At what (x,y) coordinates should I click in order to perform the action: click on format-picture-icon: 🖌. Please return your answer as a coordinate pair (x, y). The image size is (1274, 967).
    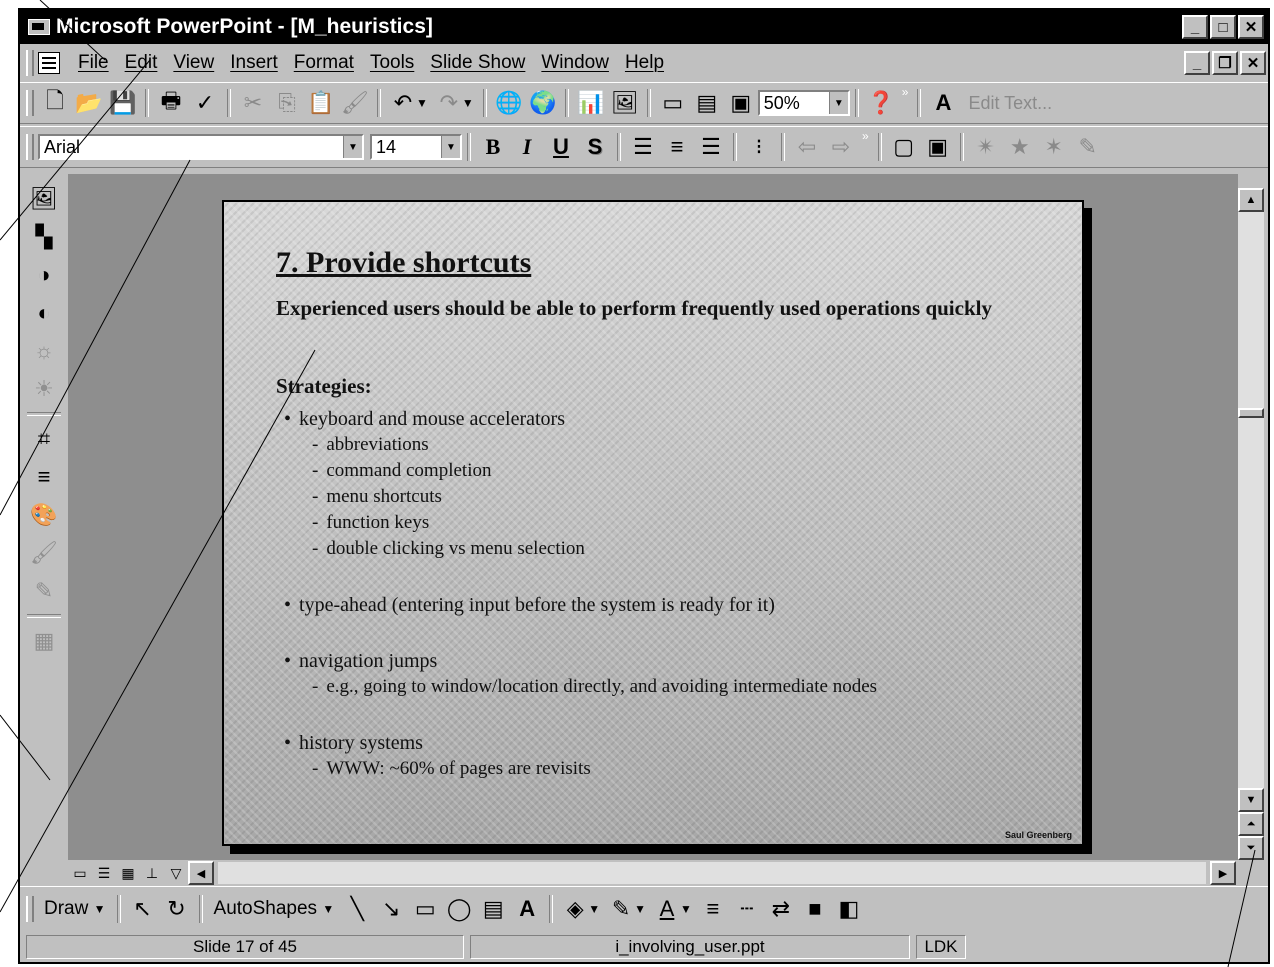
    Looking at the image, I should click on (44, 553).